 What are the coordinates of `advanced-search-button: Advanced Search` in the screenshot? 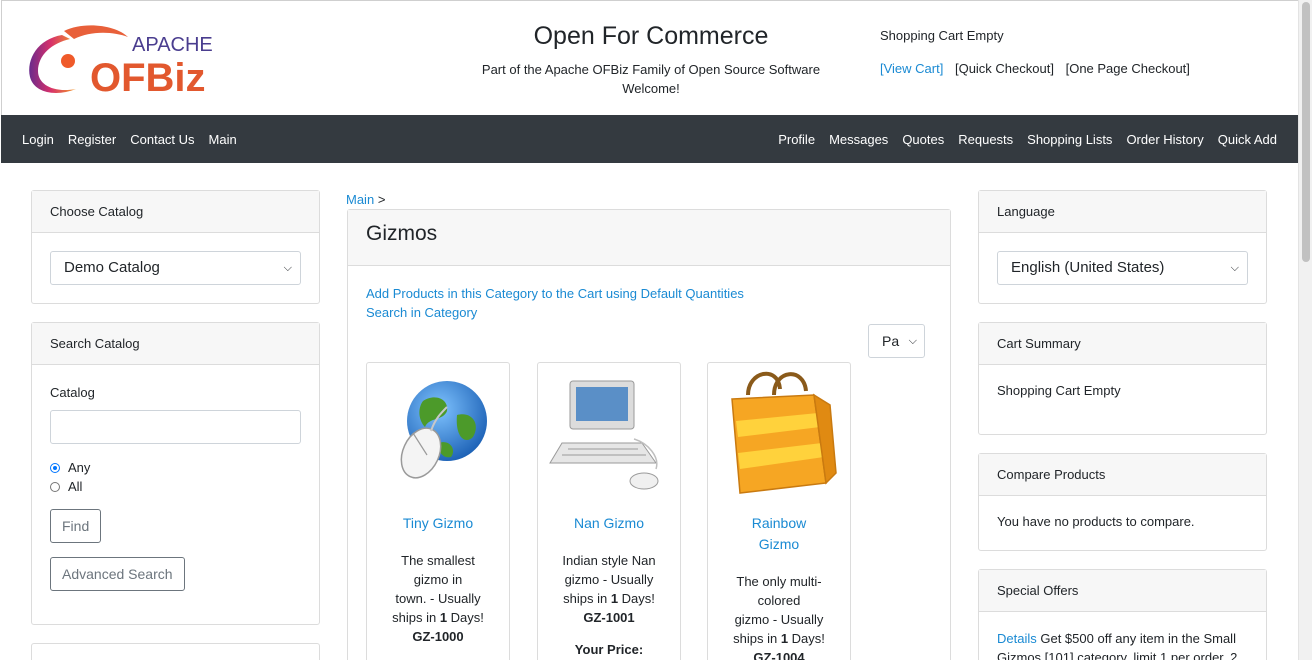 It's located at (117, 574).